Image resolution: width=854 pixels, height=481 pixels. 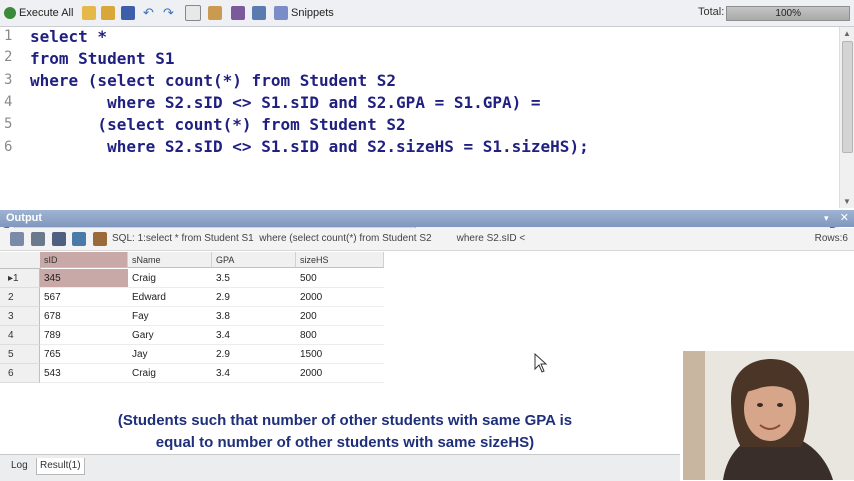 What do you see at coordinates (340, 260) in the screenshot?
I see `column-header-sizehs: sizeHS` at bounding box center [340, 260].